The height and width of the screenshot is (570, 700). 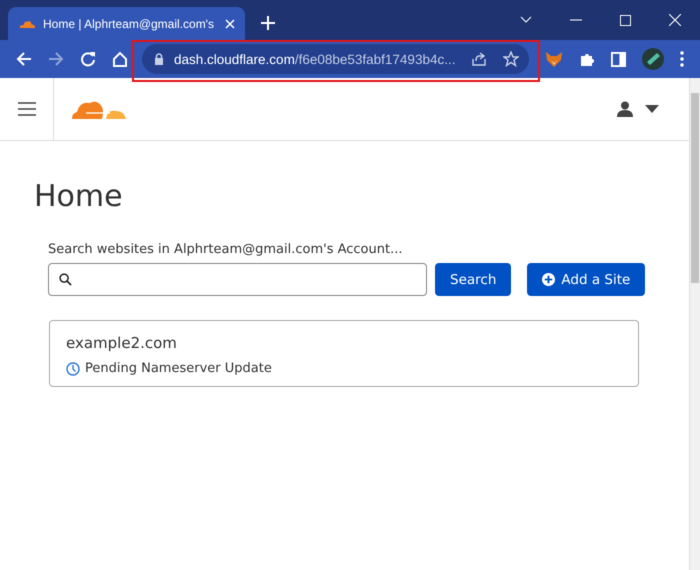 What do you see at coordinates (473, 279) in the screenshot?
I see `search-button: Search` at bounding box center [473, 279].